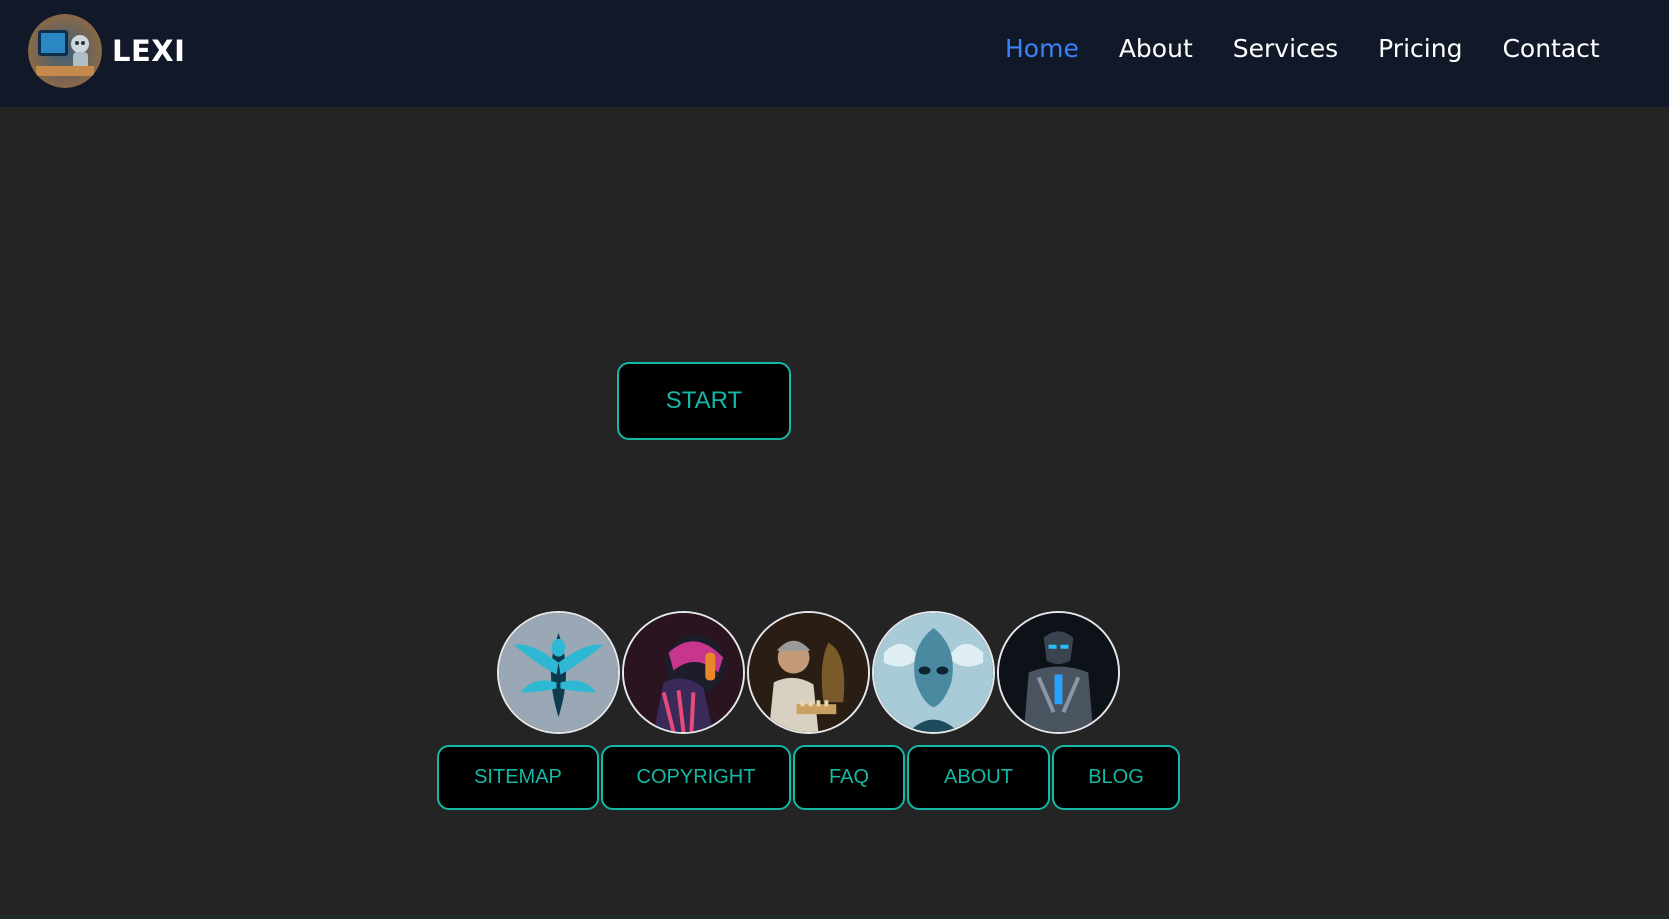 The width and height of the screenshot is (1669, 919). I want to click on robot-logo-icon, so click(65, 51).